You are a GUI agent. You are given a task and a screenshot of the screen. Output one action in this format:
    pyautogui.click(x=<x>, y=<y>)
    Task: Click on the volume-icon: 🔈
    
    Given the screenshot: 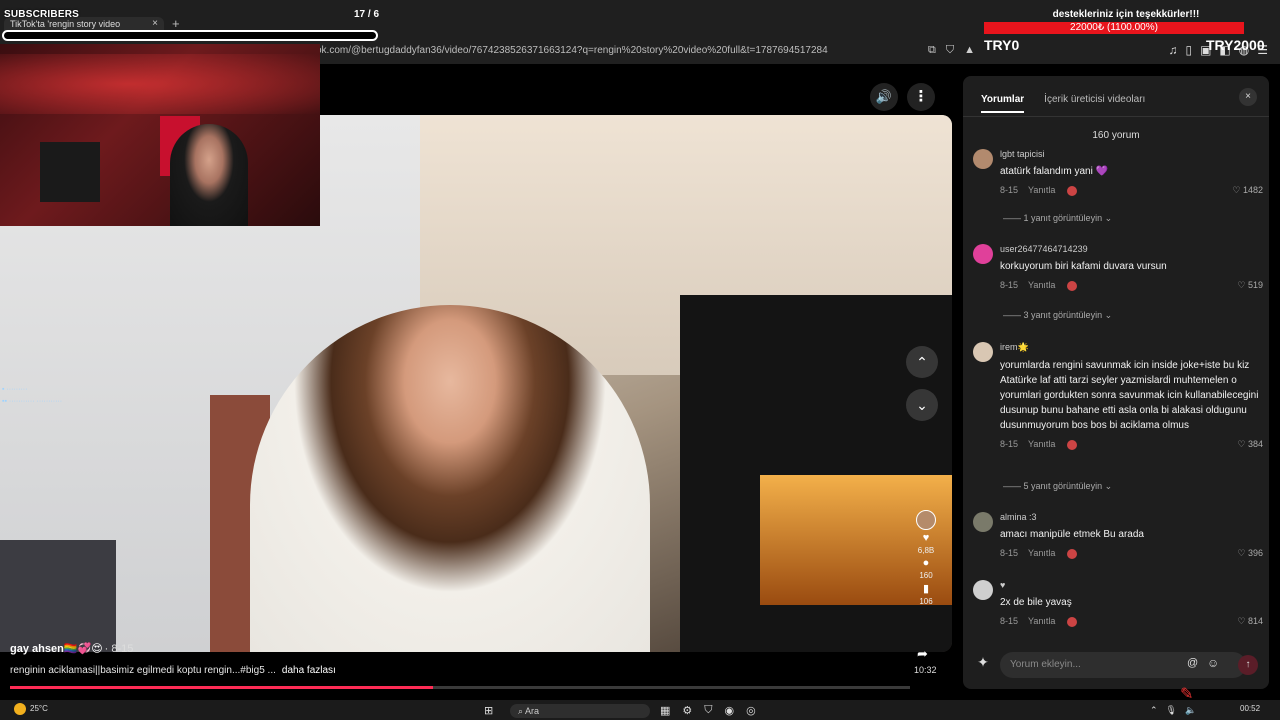 What is the action you would take?
    pyautogui.click(x=1190, y=710)
    